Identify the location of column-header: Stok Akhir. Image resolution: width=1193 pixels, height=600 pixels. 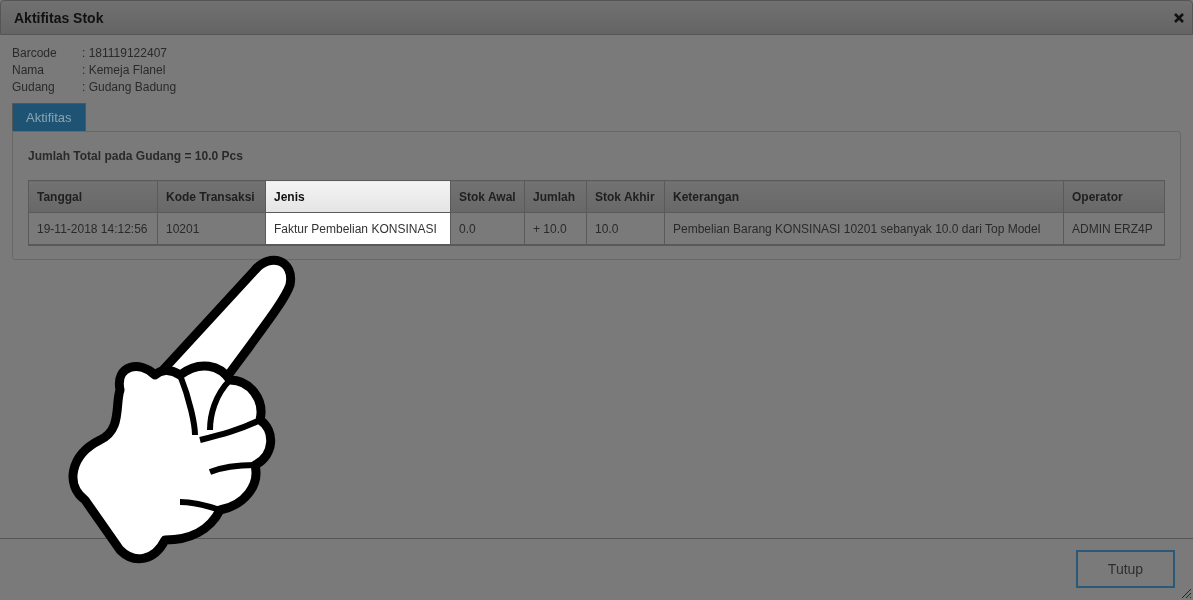
(625, 196).